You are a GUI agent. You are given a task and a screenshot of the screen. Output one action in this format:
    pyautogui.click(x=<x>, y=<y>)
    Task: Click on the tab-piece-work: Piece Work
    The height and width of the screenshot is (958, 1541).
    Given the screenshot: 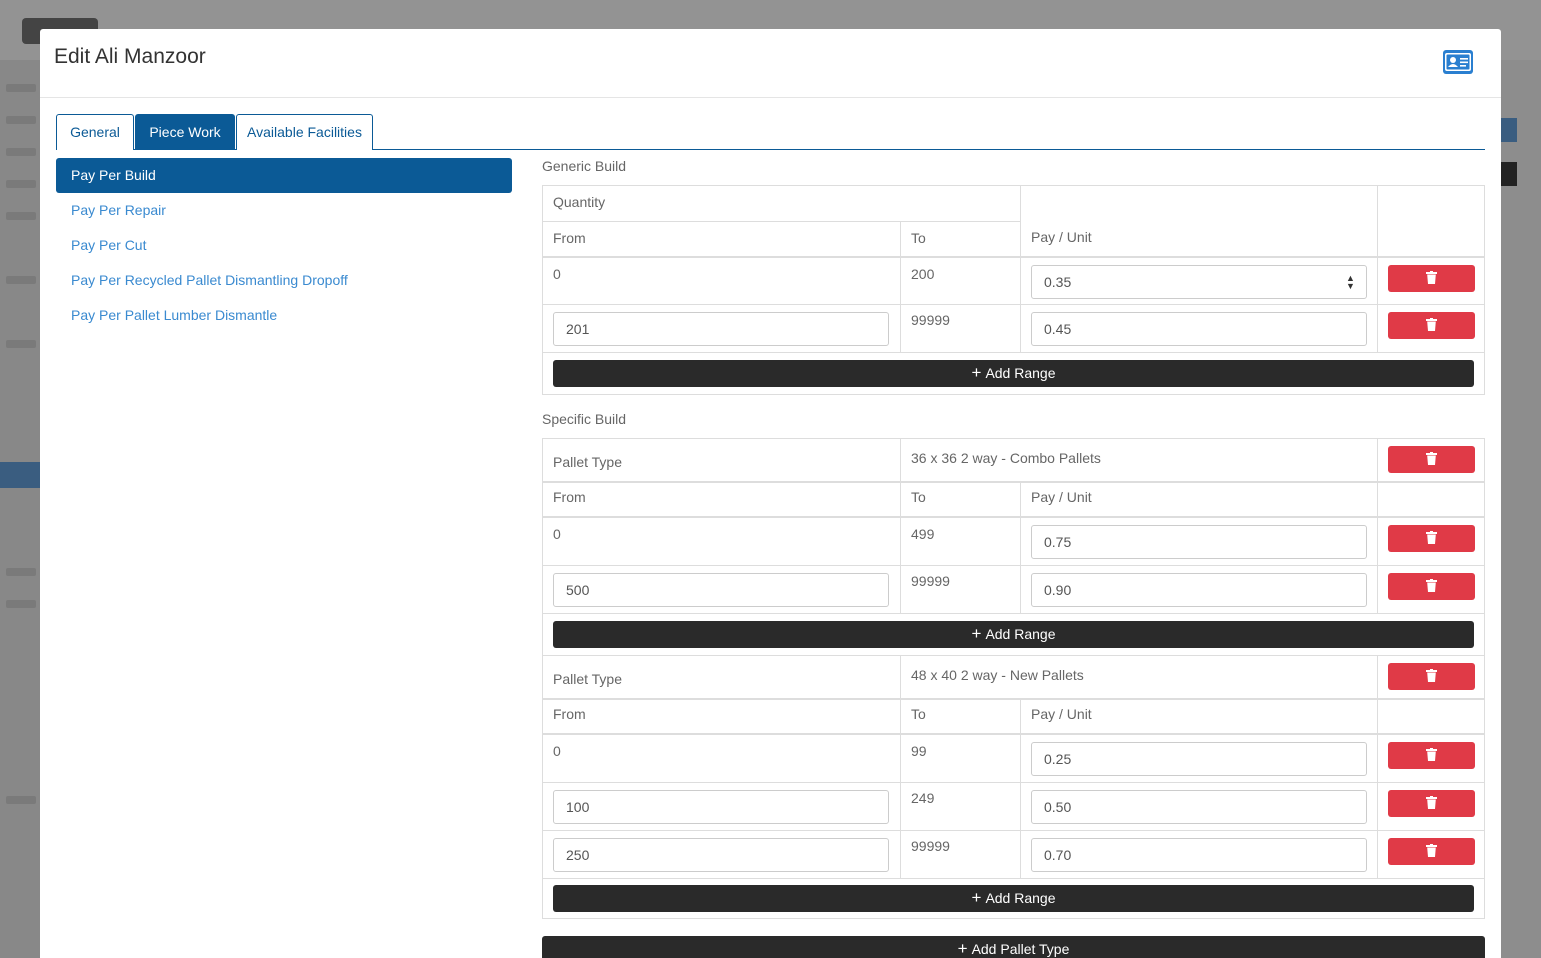 What is the action you would take?
    pyautogui.click(x=185, y=132)
    